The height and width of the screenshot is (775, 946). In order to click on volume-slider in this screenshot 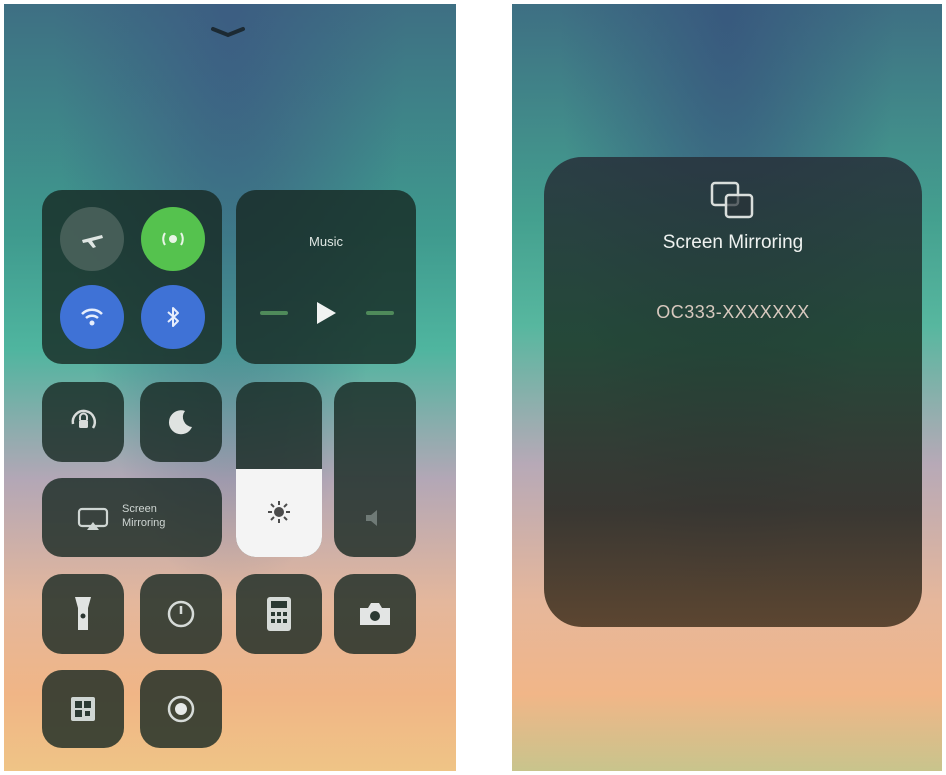, I will do `click(375, 469)`.